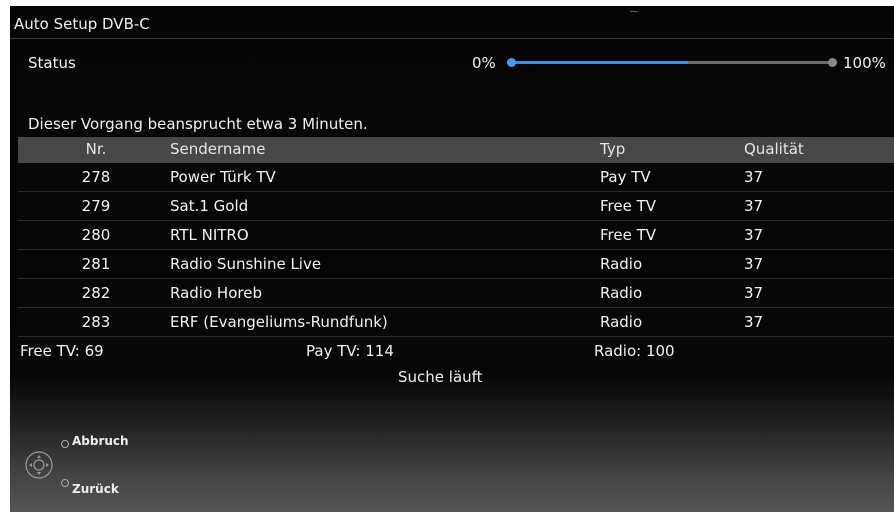  I want to click on progress-fill, so click(600, 62).